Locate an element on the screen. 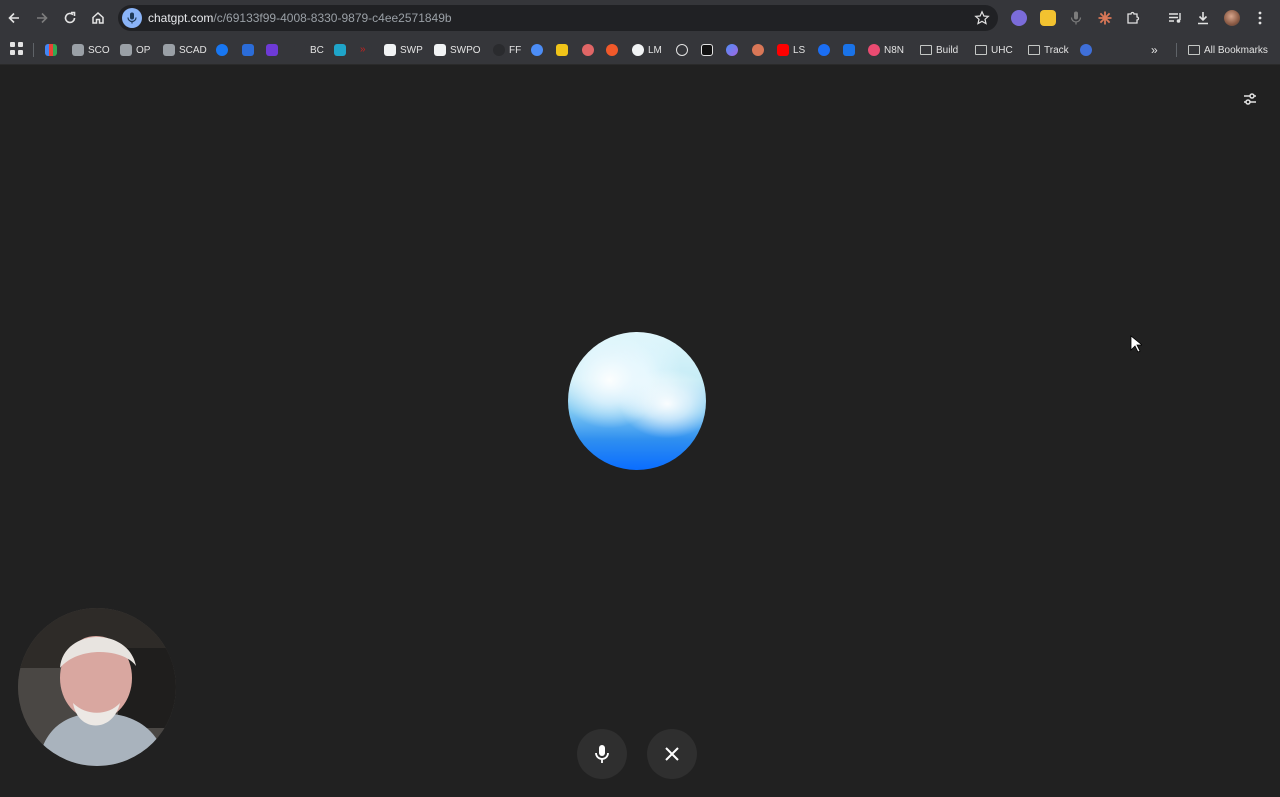 The height and width of the screenshot is (797, 1280). bookmark-cp is located at coordinates (612, 50).